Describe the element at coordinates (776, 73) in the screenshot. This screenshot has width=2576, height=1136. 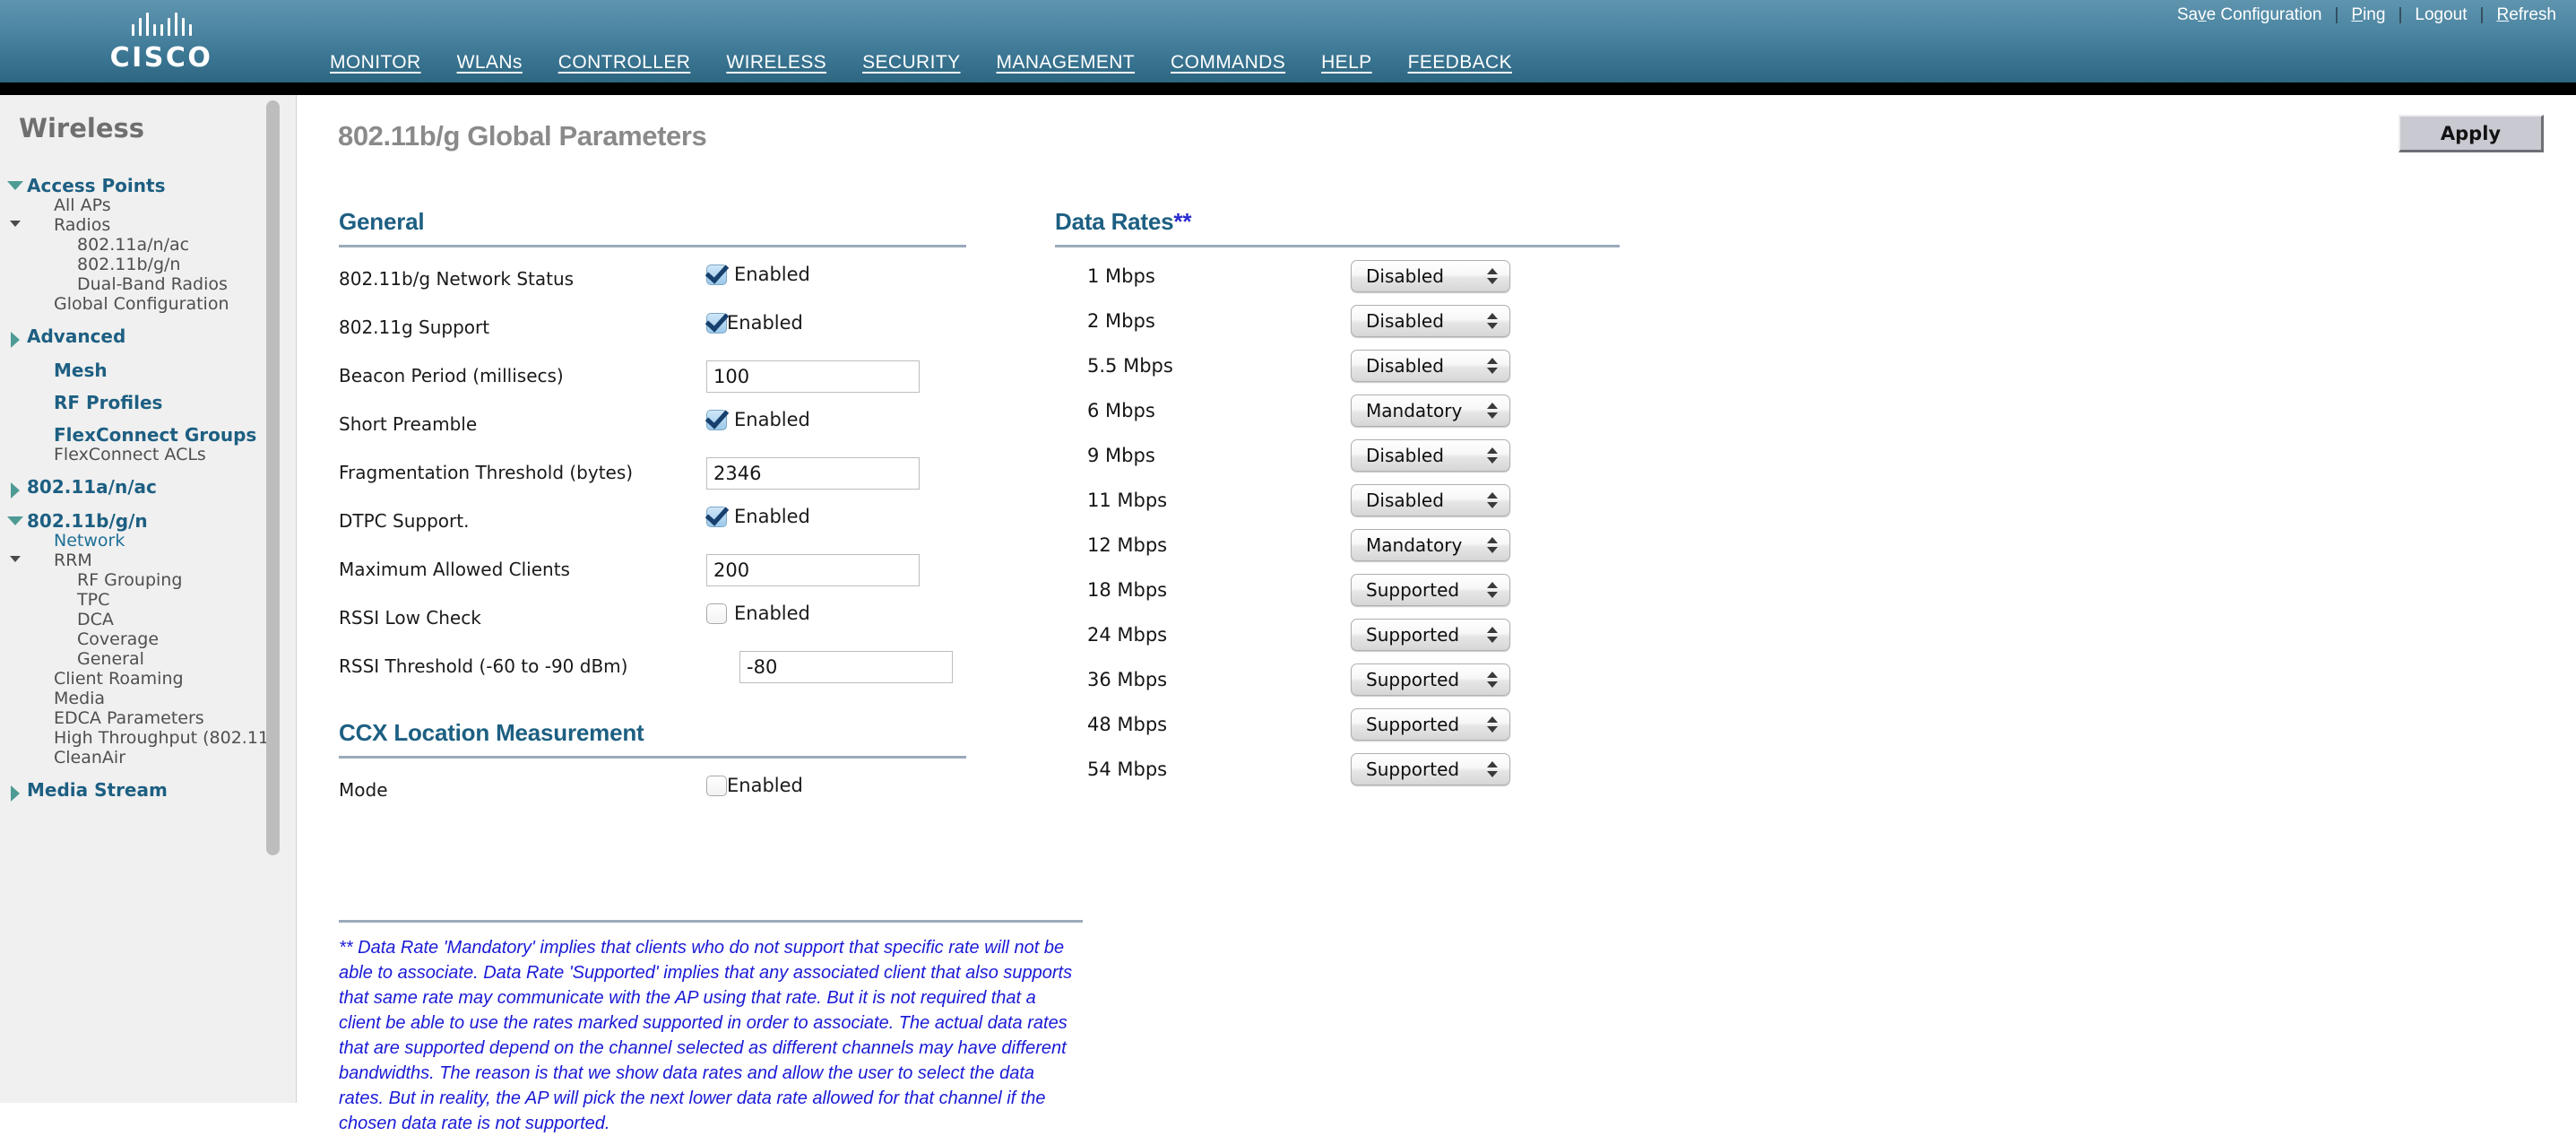
I see `nav-item-wireless: WIRELESS` at that location.